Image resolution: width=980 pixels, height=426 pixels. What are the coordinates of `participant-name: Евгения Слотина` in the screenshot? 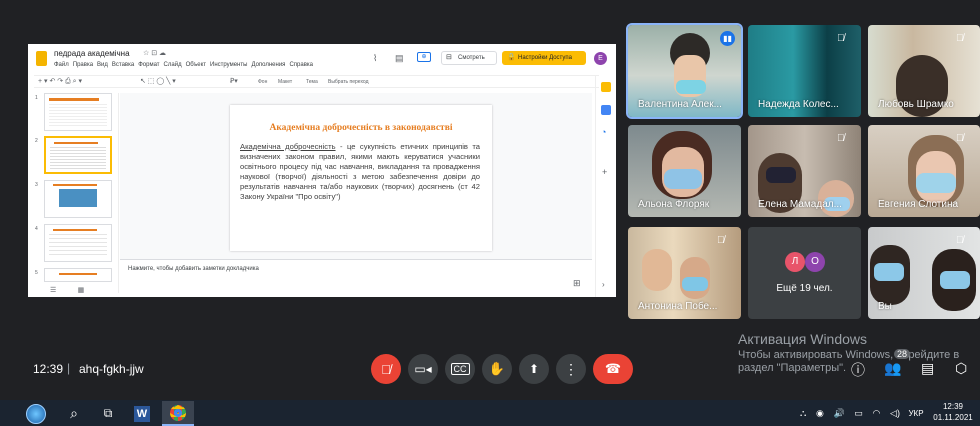 It's located at (918, 204).